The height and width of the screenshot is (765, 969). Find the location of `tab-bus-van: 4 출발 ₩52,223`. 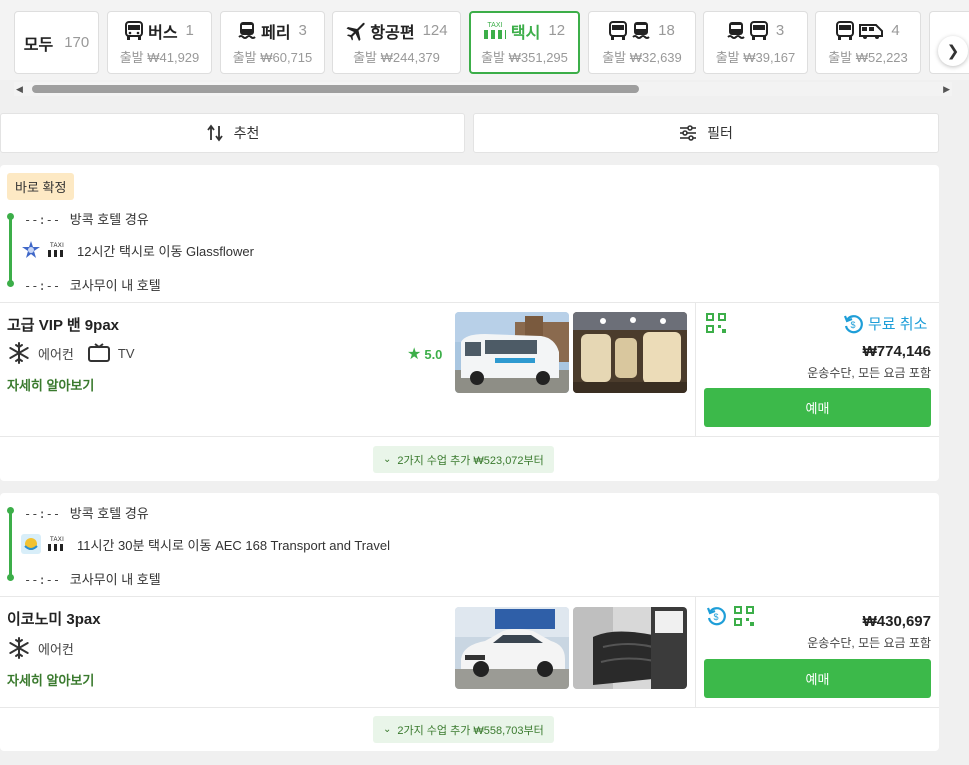

tab-bus-van: 4 출발 ₩52,223 is located at coordinates (868, 42).